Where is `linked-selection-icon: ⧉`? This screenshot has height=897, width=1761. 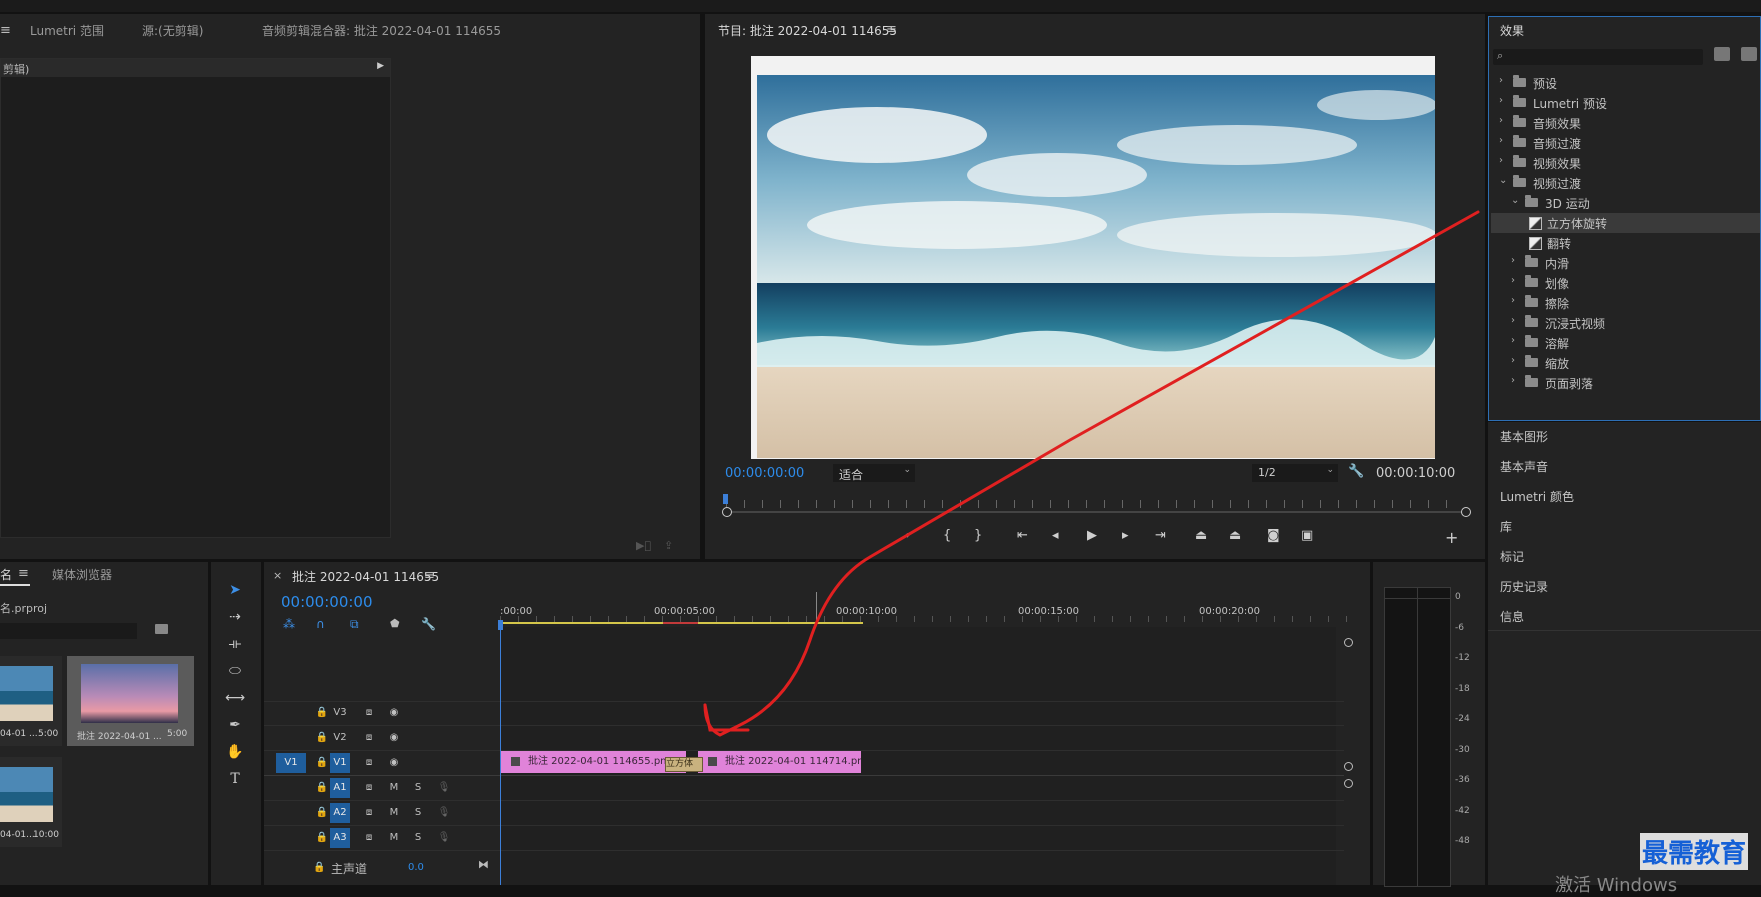
linked-selection-icon: ⧉ is located at coordinates (354, 624).